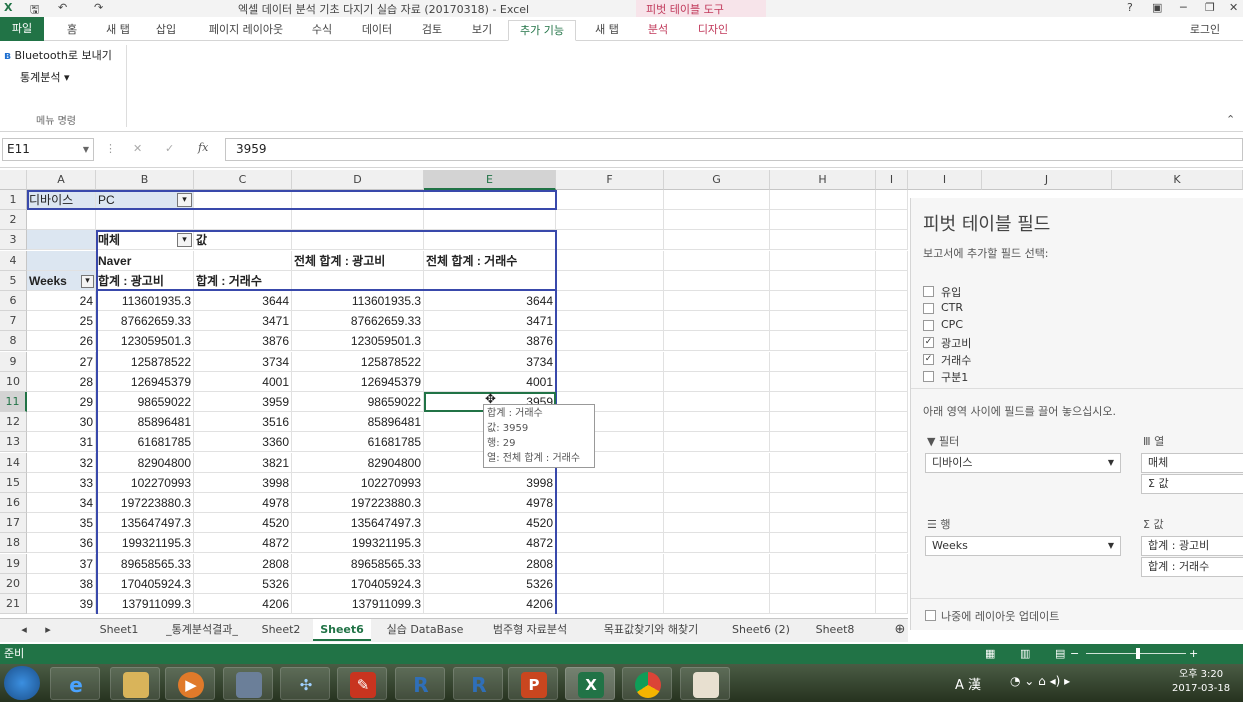 This screenshot has width=1243, height=702. What do you see at coordinates (61, 341) in the screenshot?
I see `pivot-week-cell: 26` at bounding box center [61, 341].